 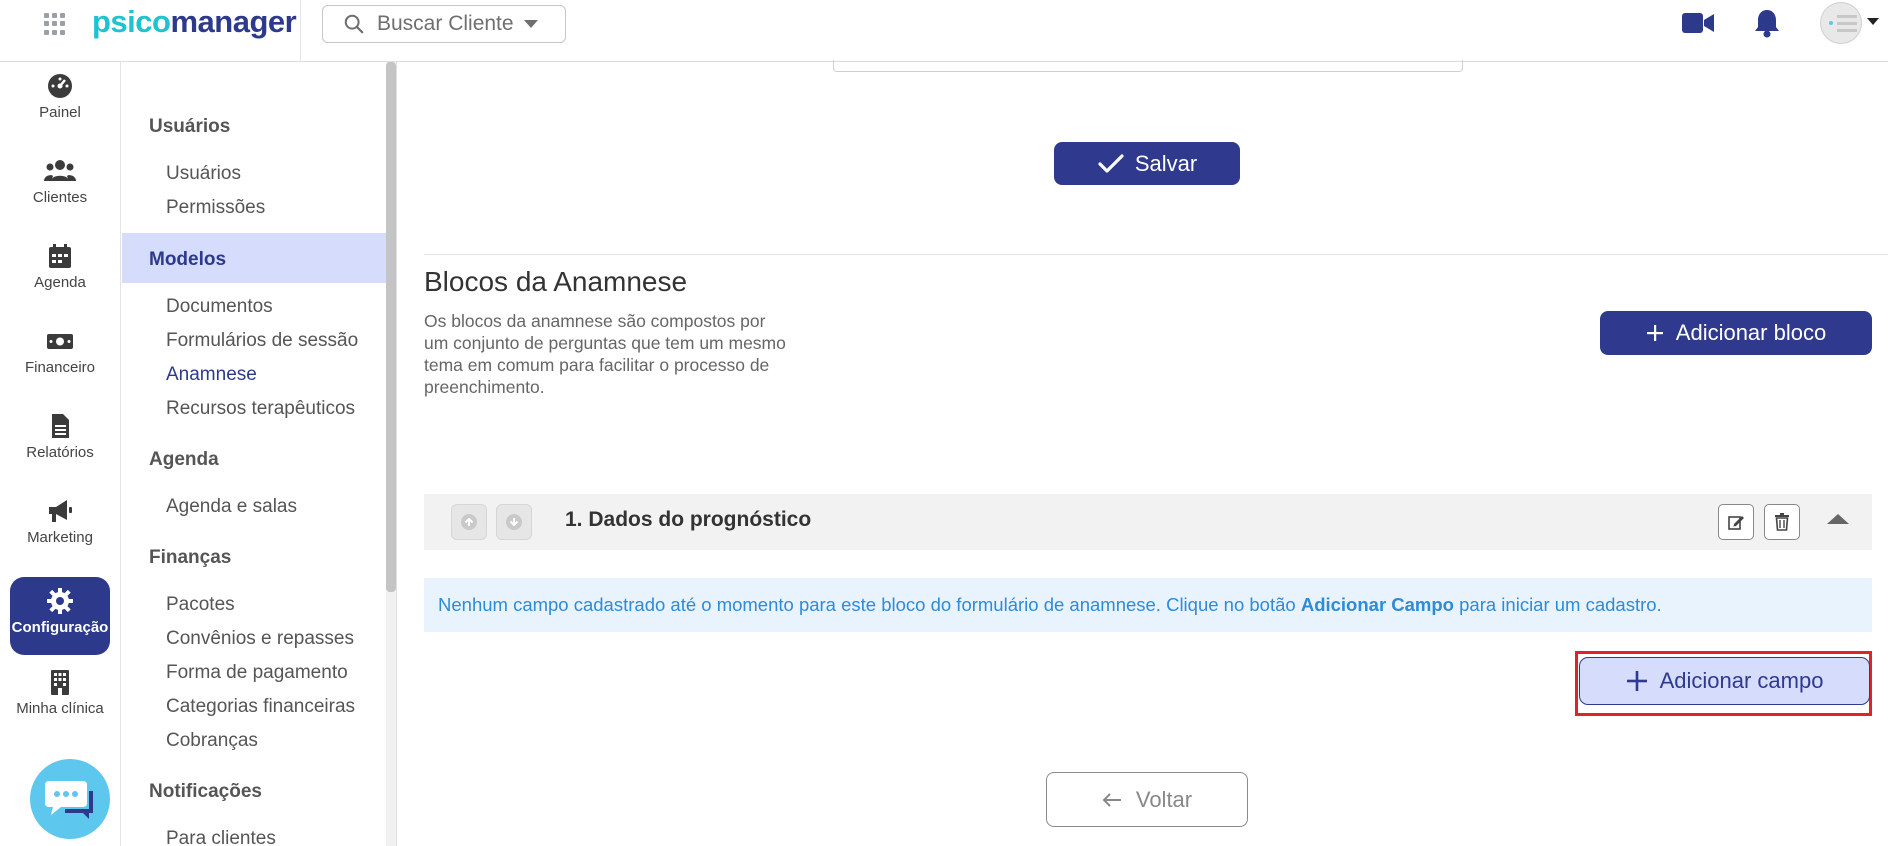 I want to click on submenu-section-title: Modelos, so click(x=187, y=260).